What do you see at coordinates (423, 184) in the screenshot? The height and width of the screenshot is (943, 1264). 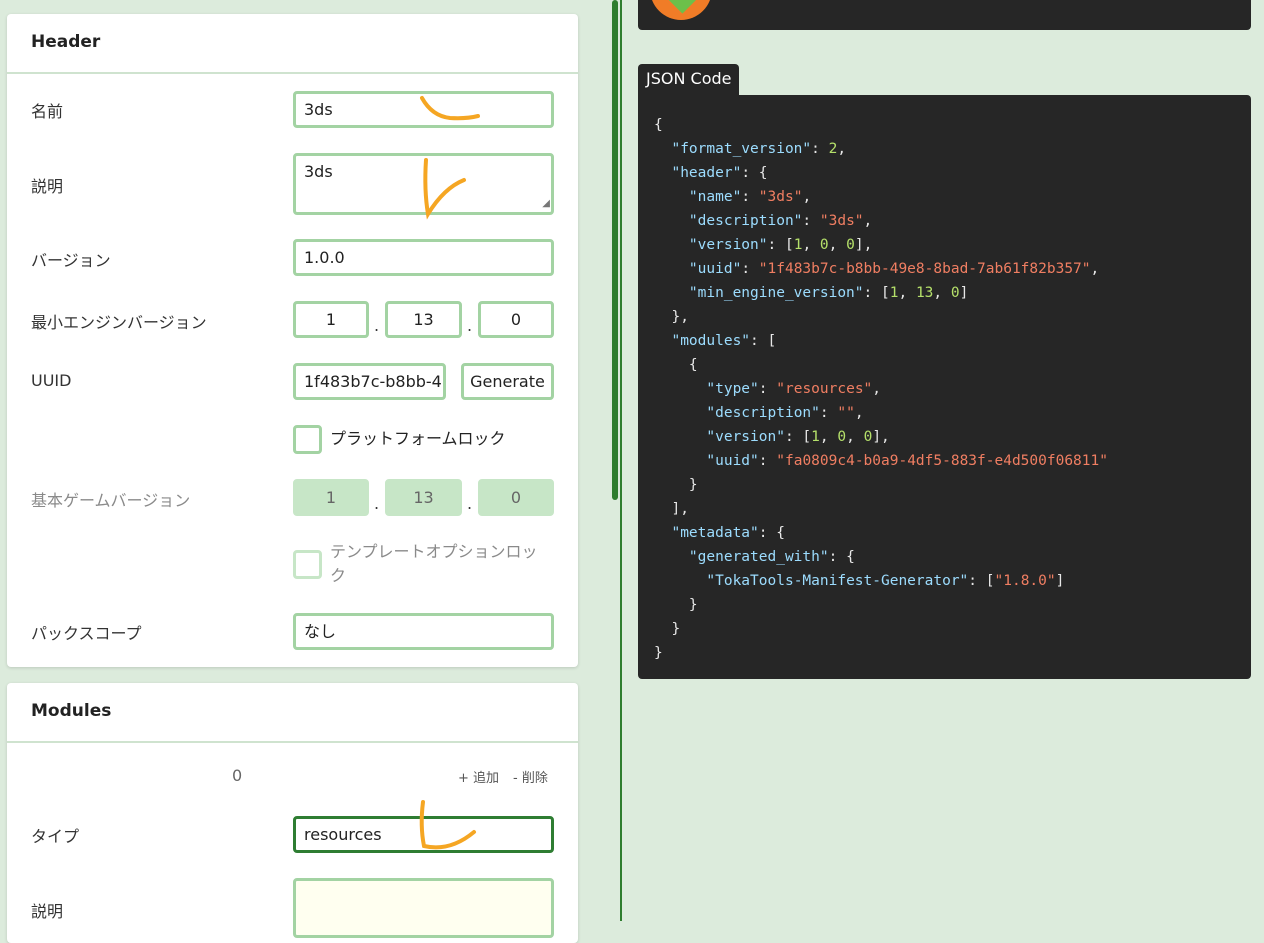 I see `description-textarea: 3ds ◢` at bounding box center [423, 184].